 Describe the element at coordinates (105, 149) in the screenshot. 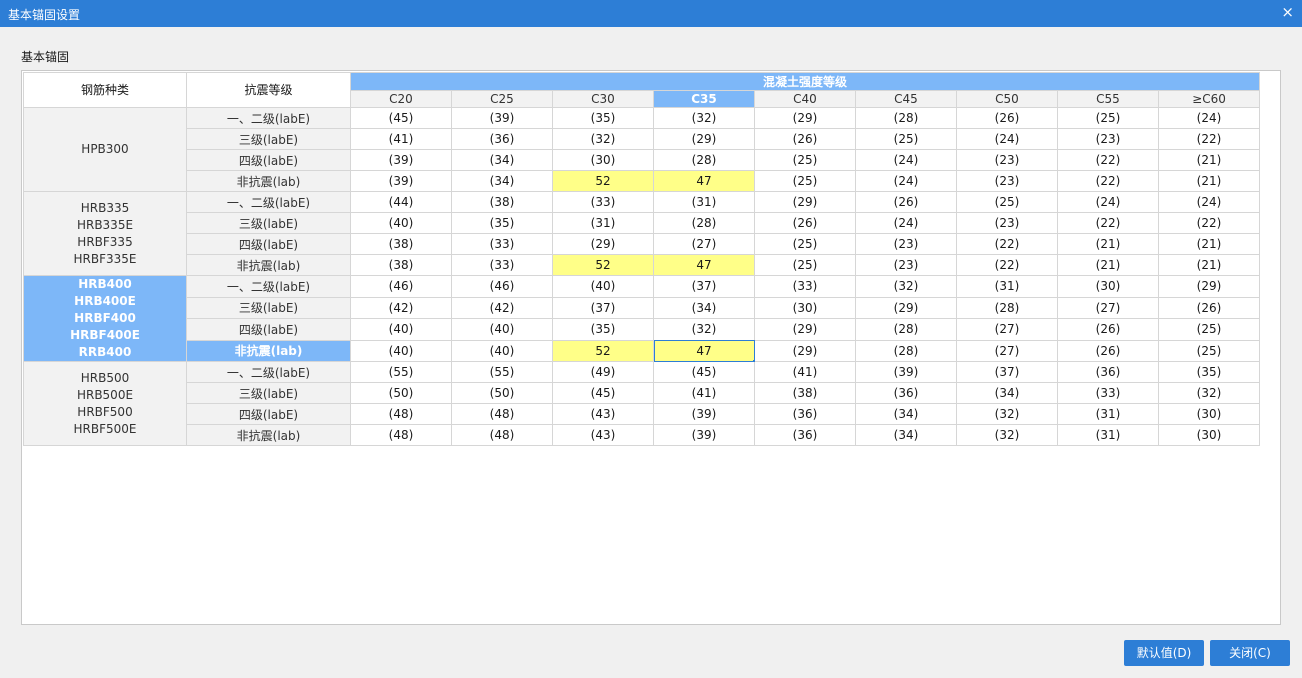

I see `steel-type-cell: HPB300` at that location.